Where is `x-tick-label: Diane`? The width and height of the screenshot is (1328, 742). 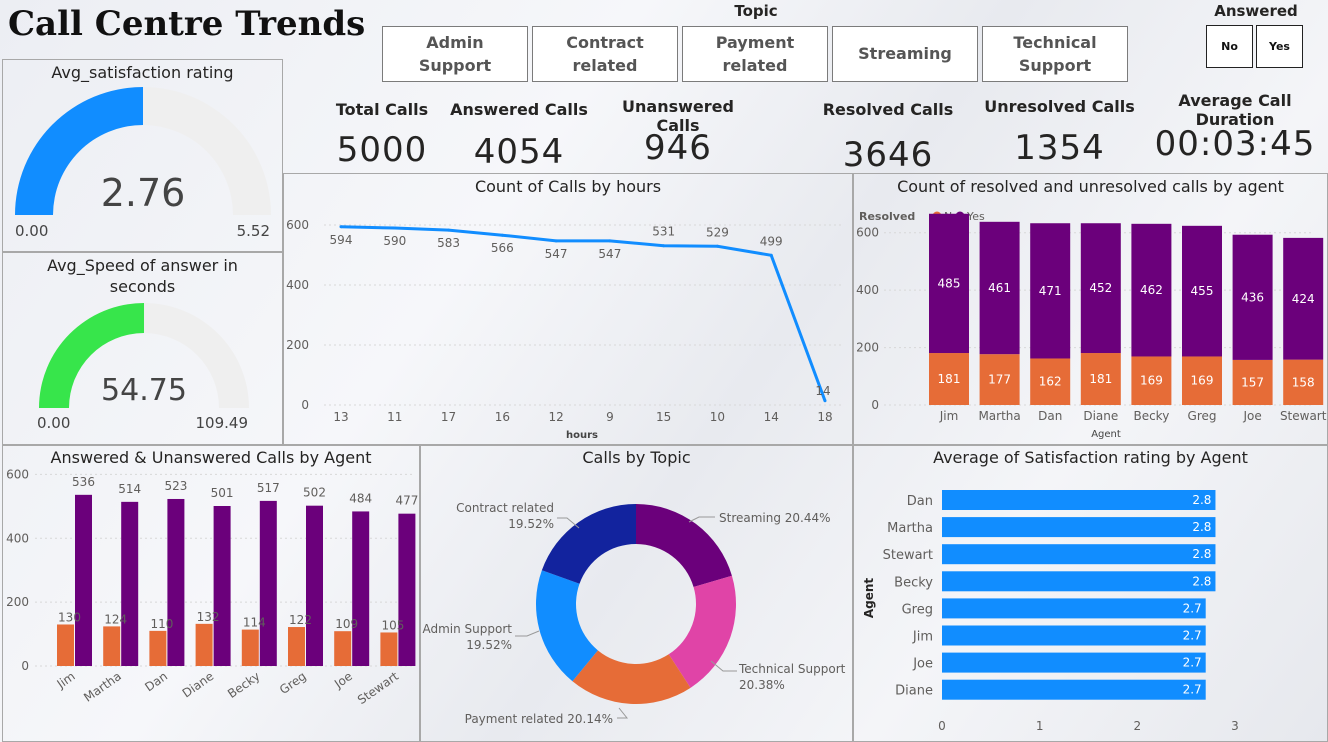
x-tick-label: Diane is located at coordinates (198, 684).